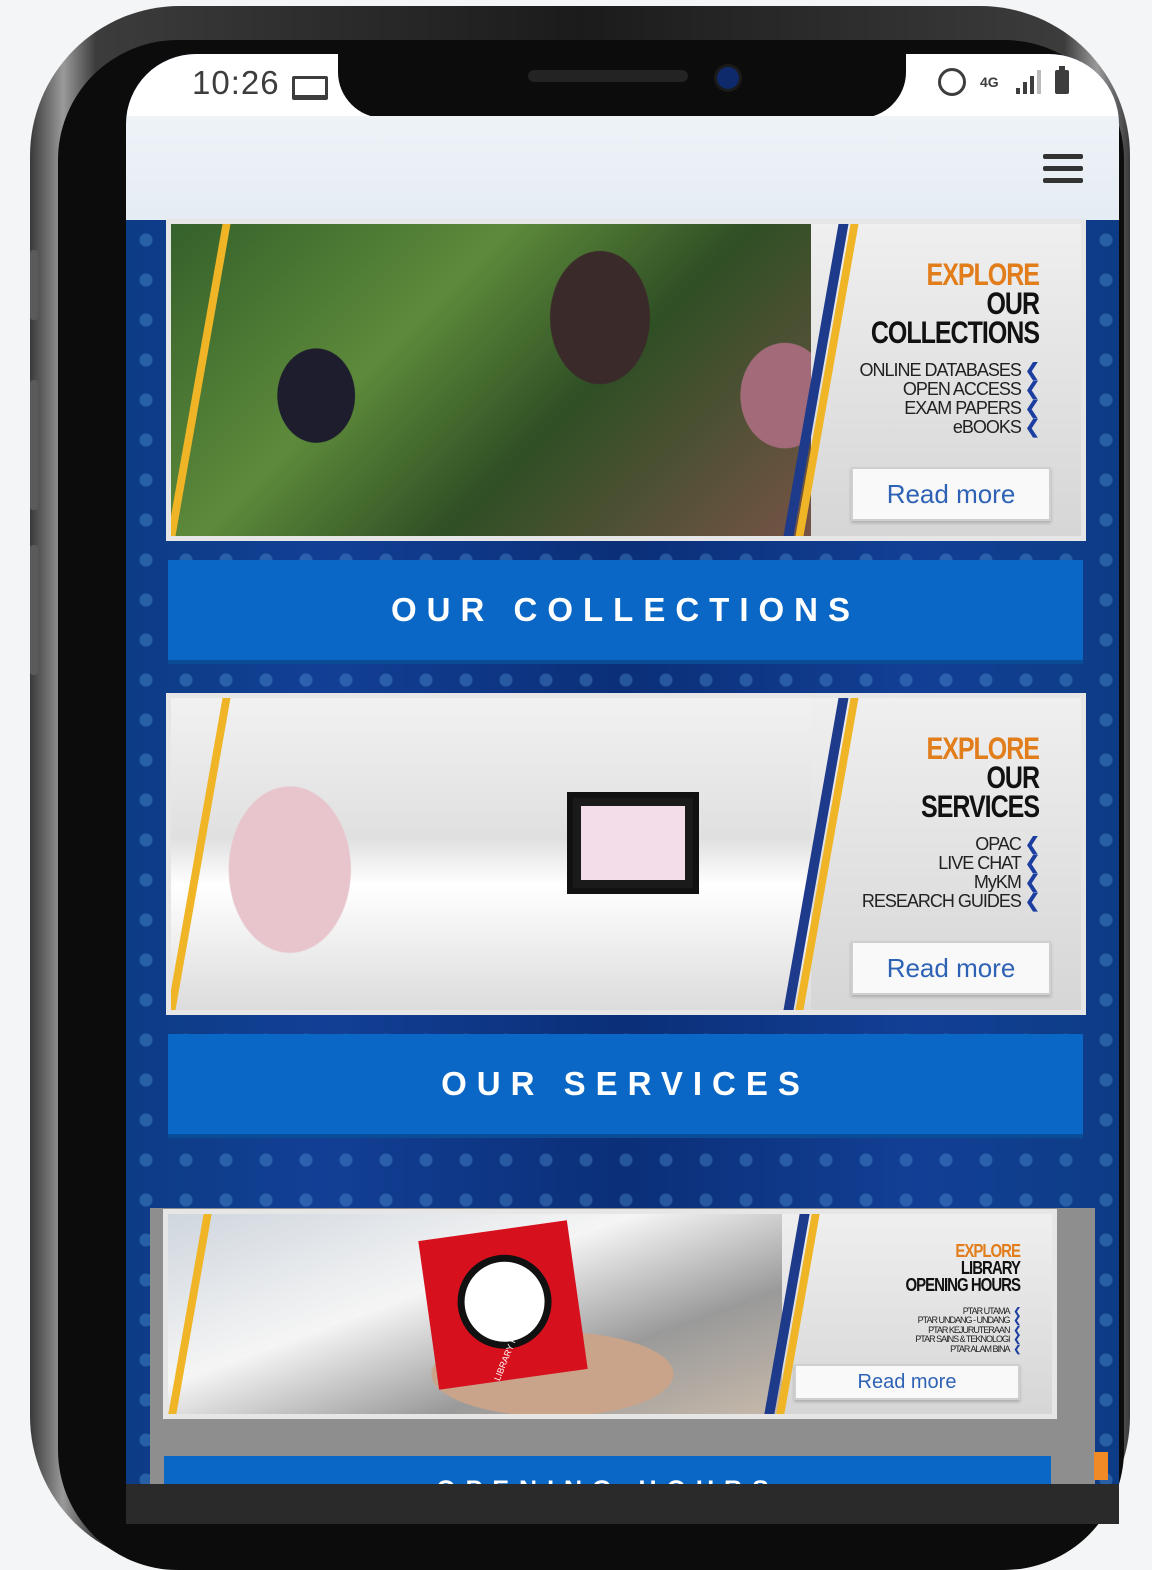 This screenshot has width=1152, height=1570. I want to click on signal-icon, so click(1028, 82).